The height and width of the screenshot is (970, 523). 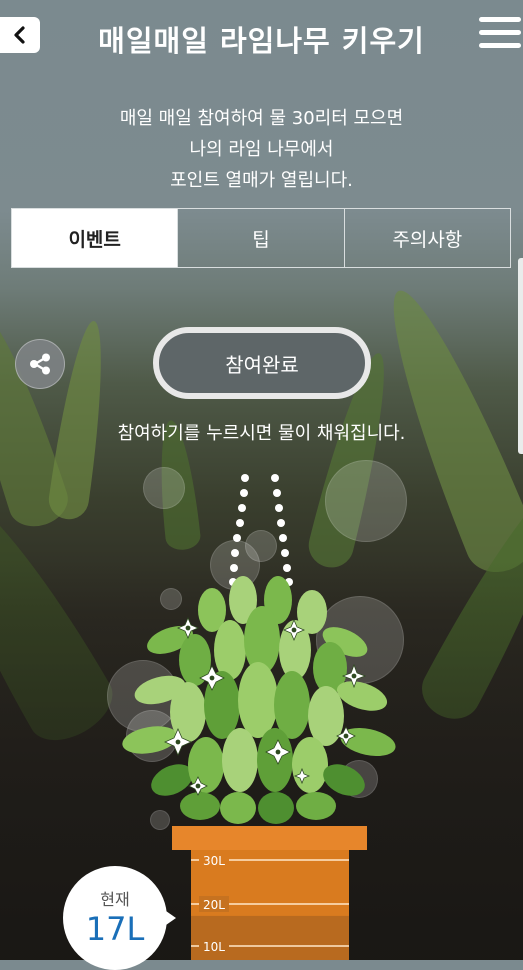 I want to click on current-label: 현재, so click(x=115, y=899).